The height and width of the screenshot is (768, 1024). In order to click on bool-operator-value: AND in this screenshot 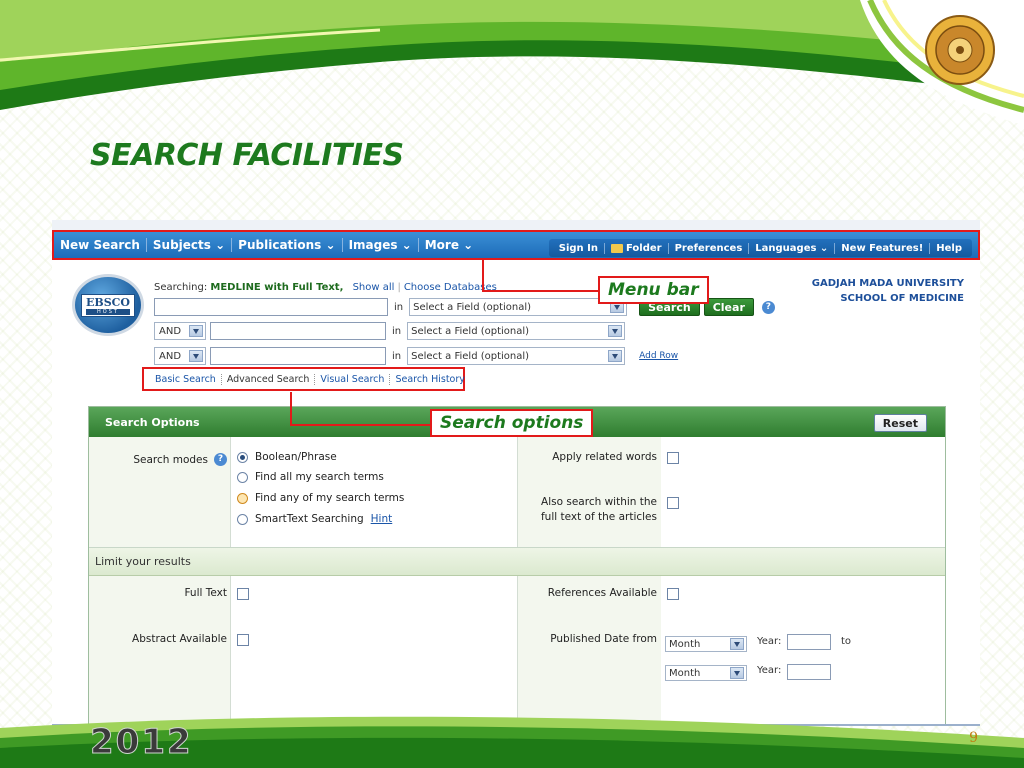, I will do `click(170, 356)`.